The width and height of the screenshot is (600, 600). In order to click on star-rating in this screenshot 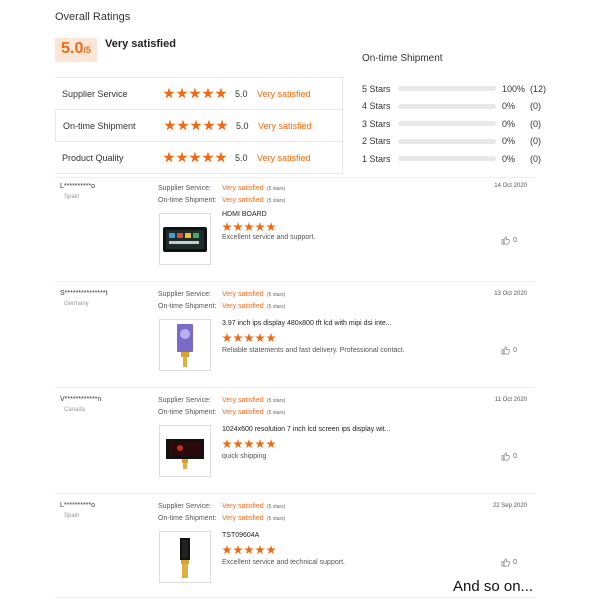, I will do `click(198, 93)`.